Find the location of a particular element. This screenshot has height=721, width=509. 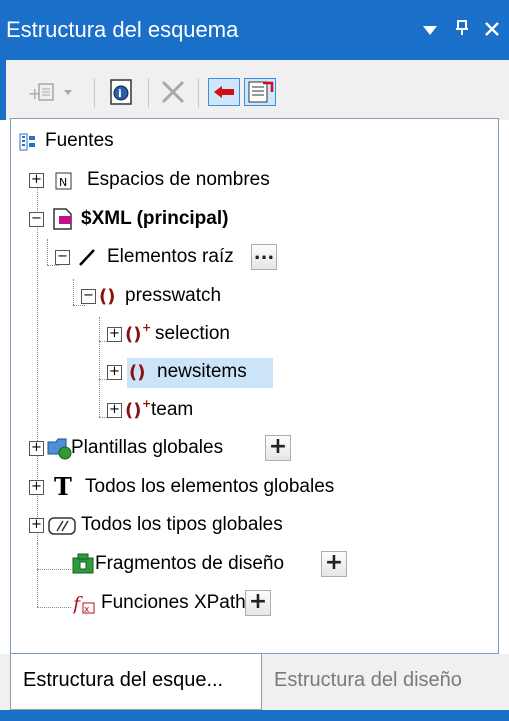

expand-all-button is located at coordinates (260, 92).